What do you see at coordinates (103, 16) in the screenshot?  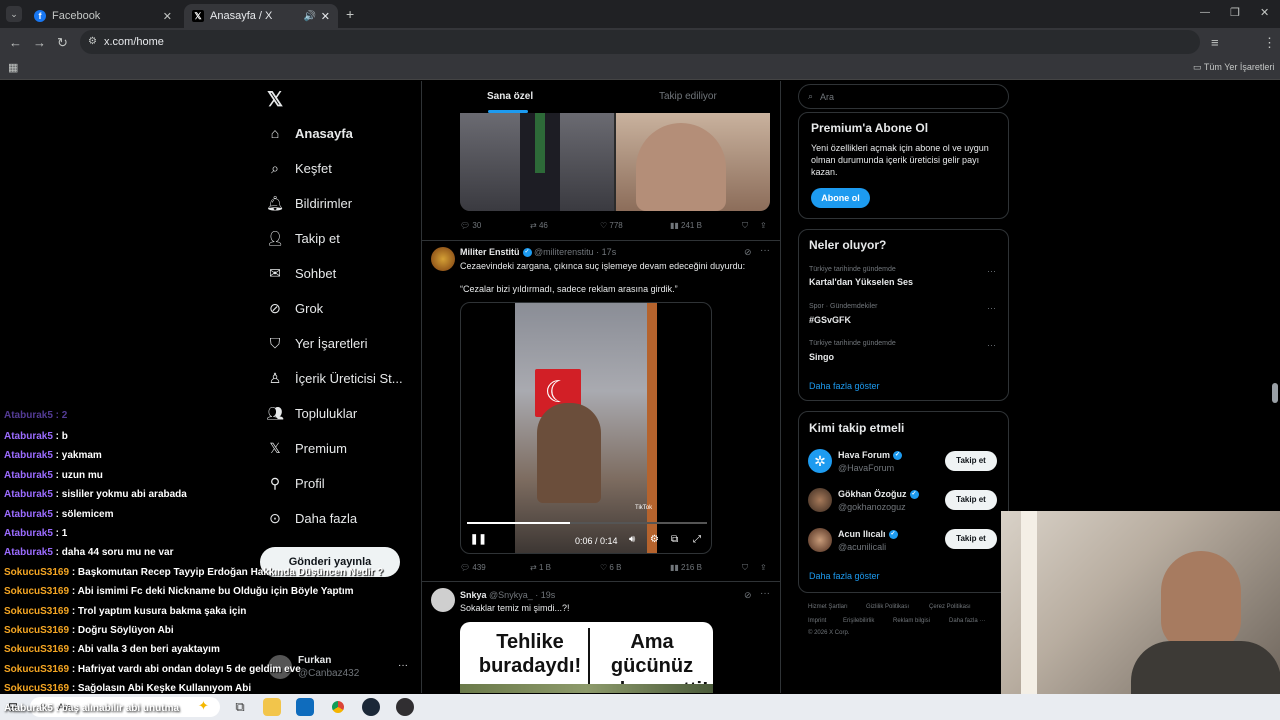 I see `tab-facebook: f Facebook ✕` at bounding box center [103, 16].